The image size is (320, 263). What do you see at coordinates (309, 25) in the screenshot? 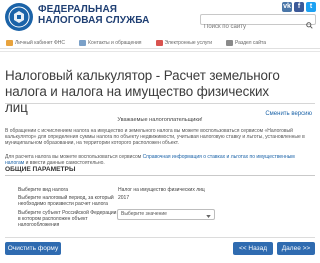
I see `search-icon` at bounding box center [309, 25].